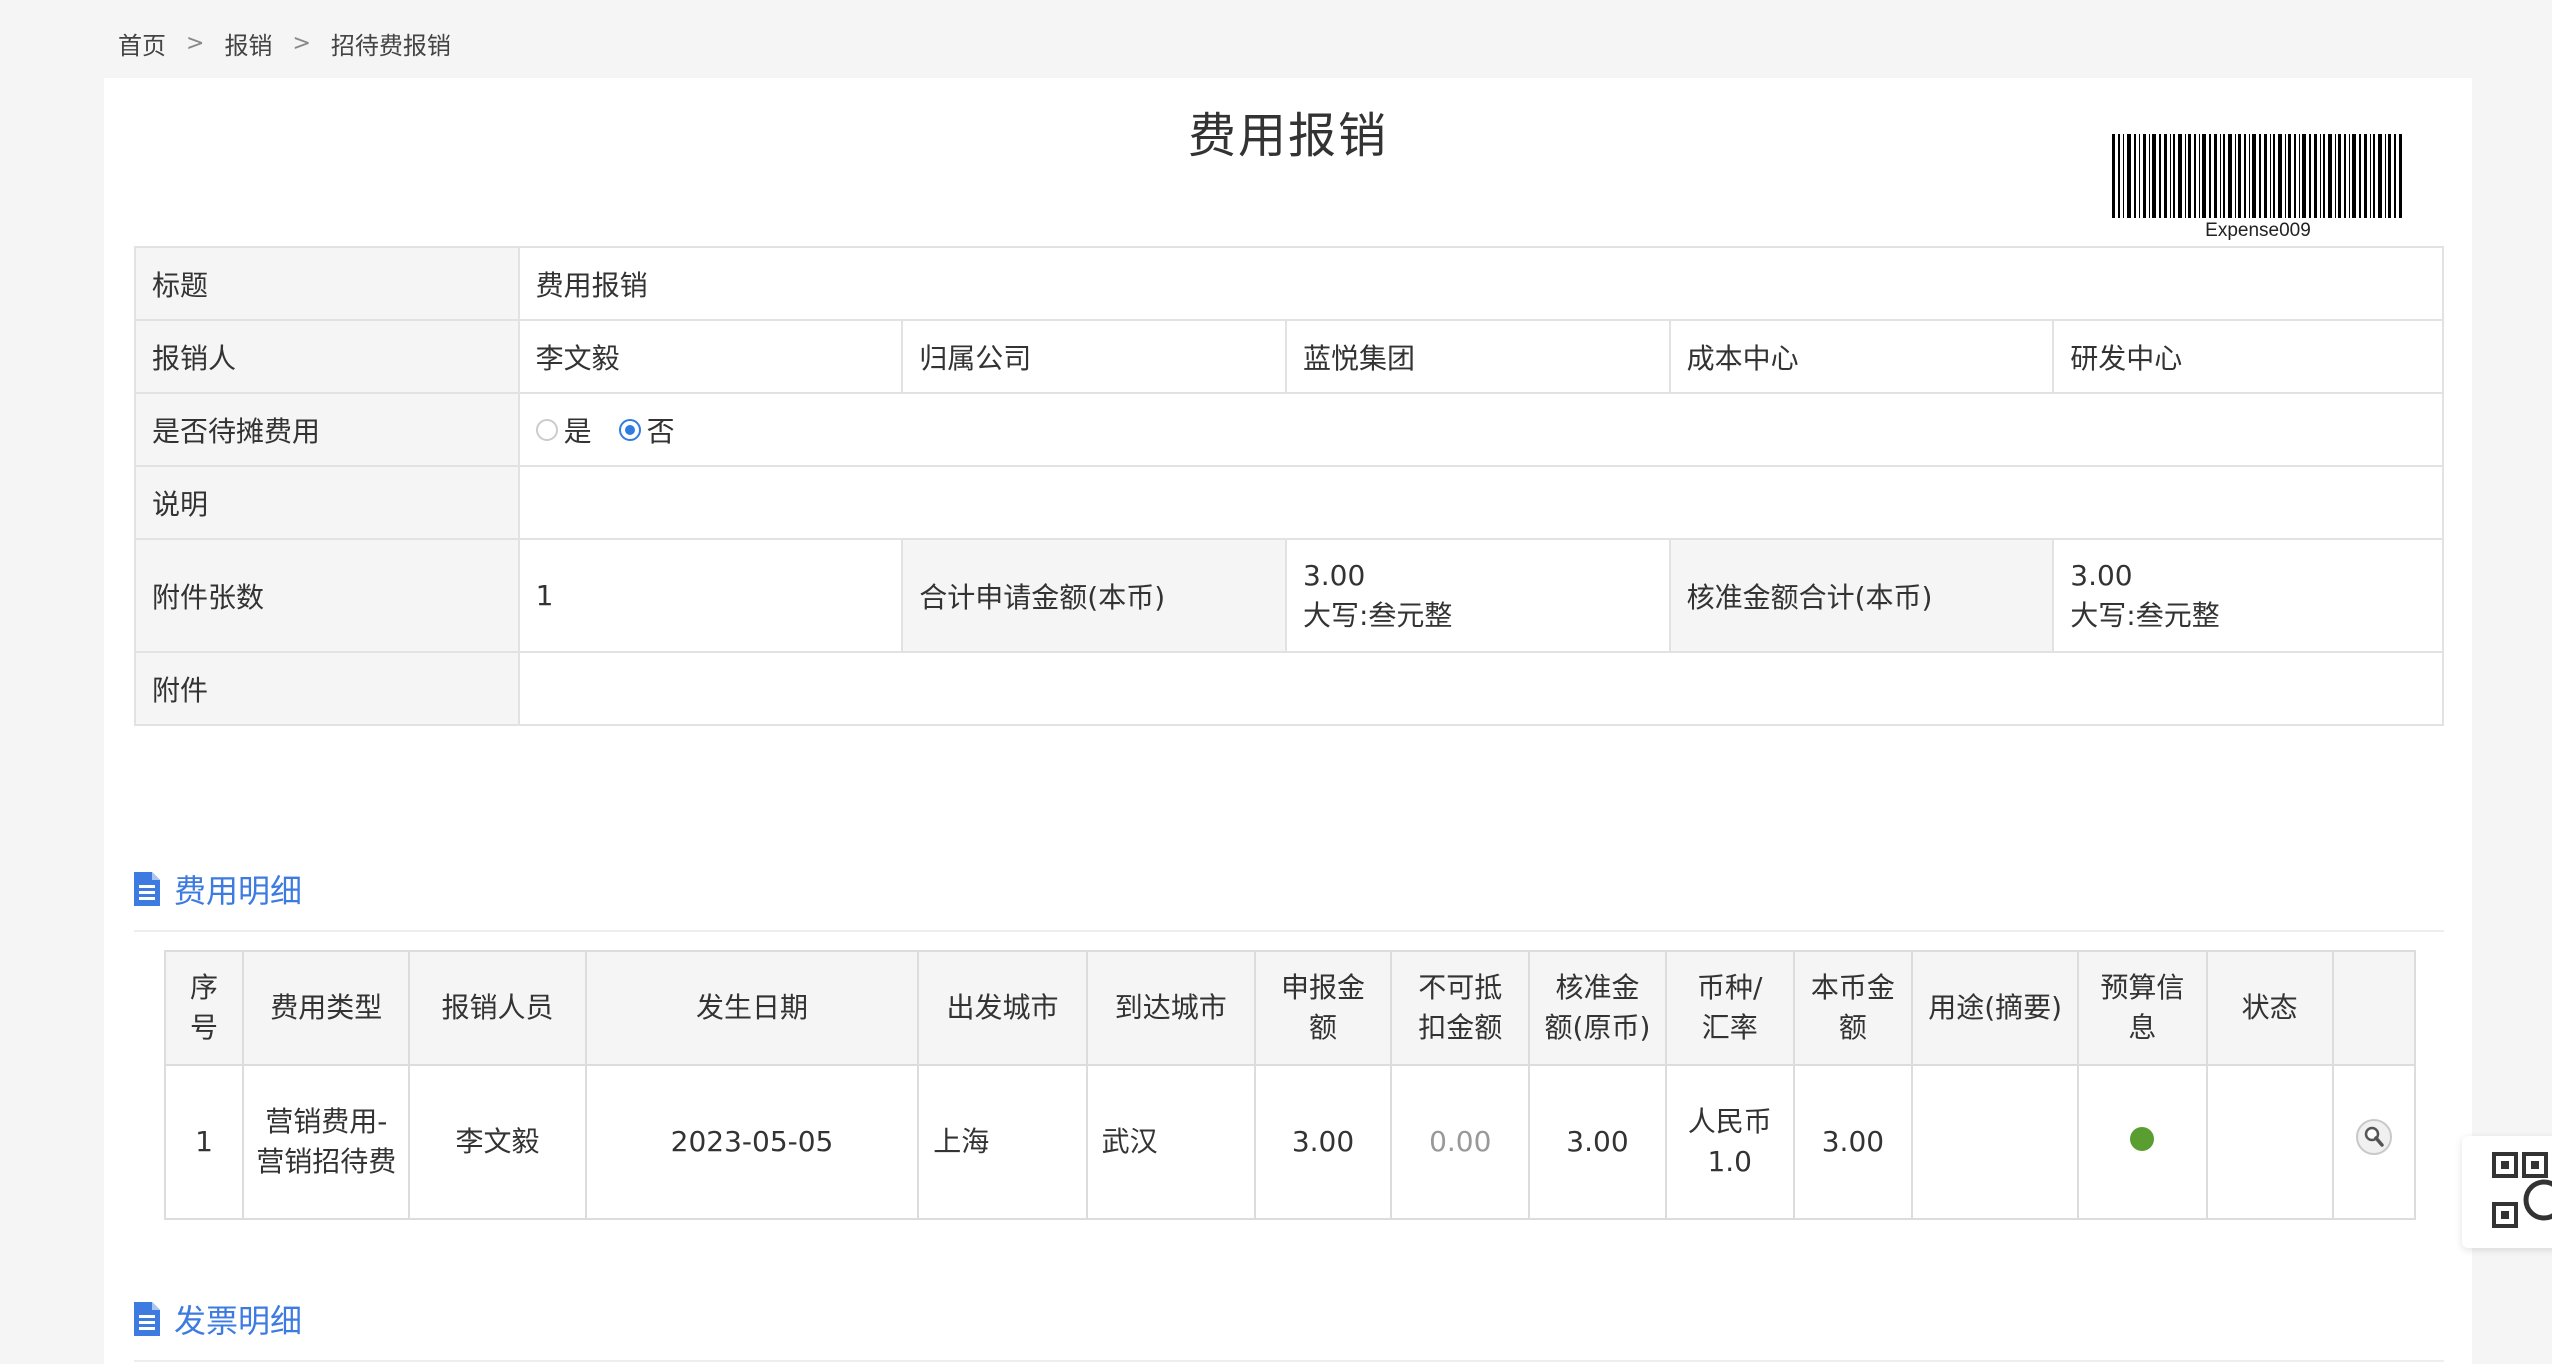 The image size is (2552, 1364). I want to click on claimant-label: 报销人, so click(327, 356).